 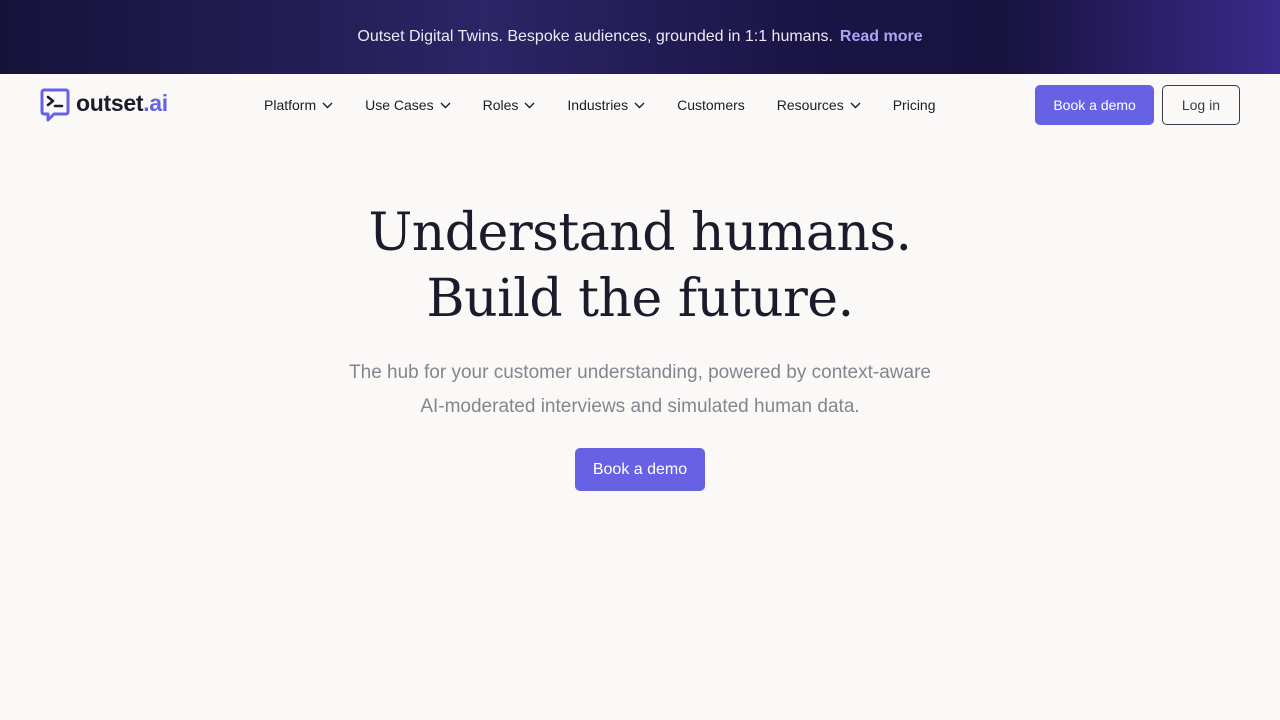 I want to click on hero-book-demo-button: Book a demo, so click(x=640, y=469).